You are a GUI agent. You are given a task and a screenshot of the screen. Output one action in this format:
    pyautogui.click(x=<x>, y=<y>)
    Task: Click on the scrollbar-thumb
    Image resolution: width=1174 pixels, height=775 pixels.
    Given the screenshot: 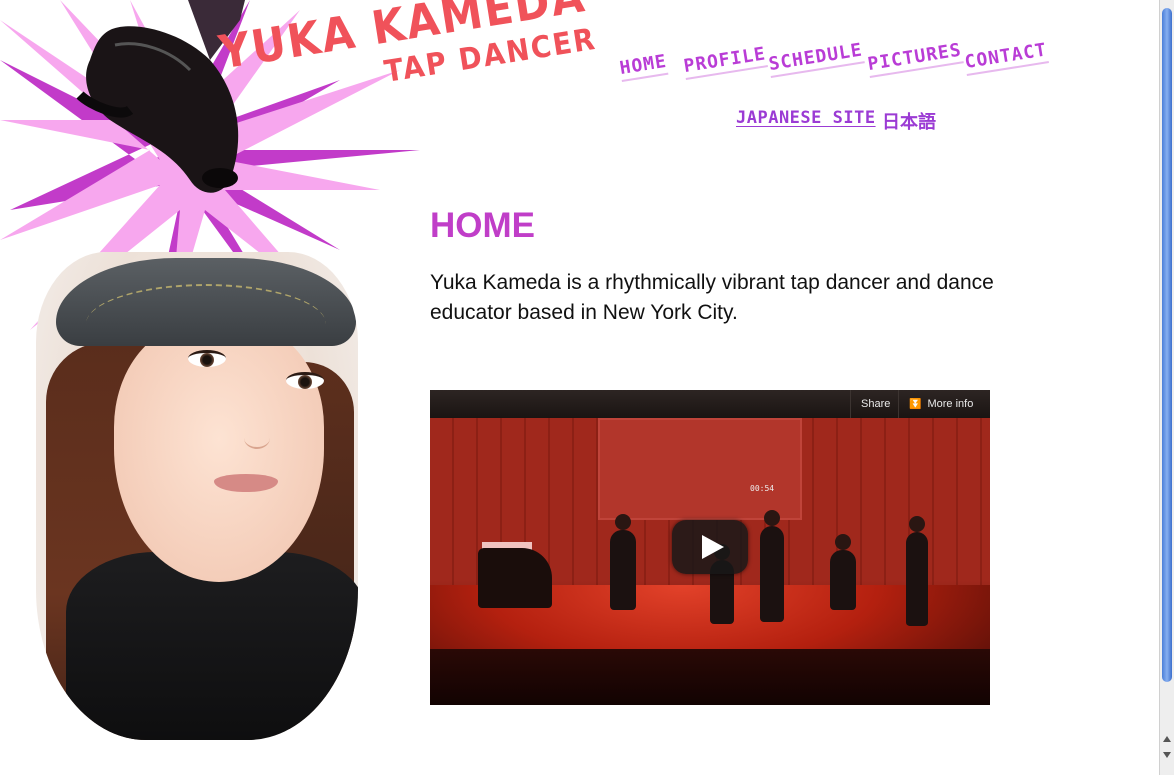 What is the action you would take?
    pyautogui.click(x=1167, y=345)
    